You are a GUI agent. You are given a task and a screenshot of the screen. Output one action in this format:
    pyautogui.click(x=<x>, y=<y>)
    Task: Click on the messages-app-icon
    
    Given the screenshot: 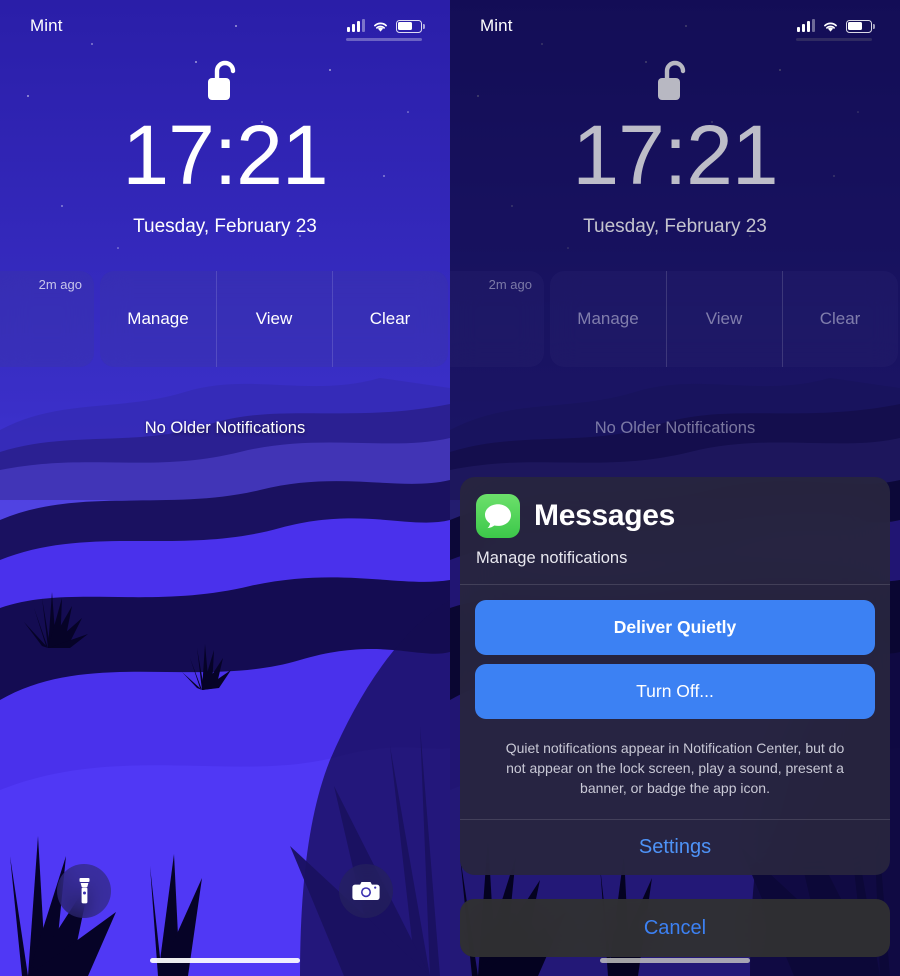 What is the action you would take?
    pyautogui.click(x=498, y=516)
    